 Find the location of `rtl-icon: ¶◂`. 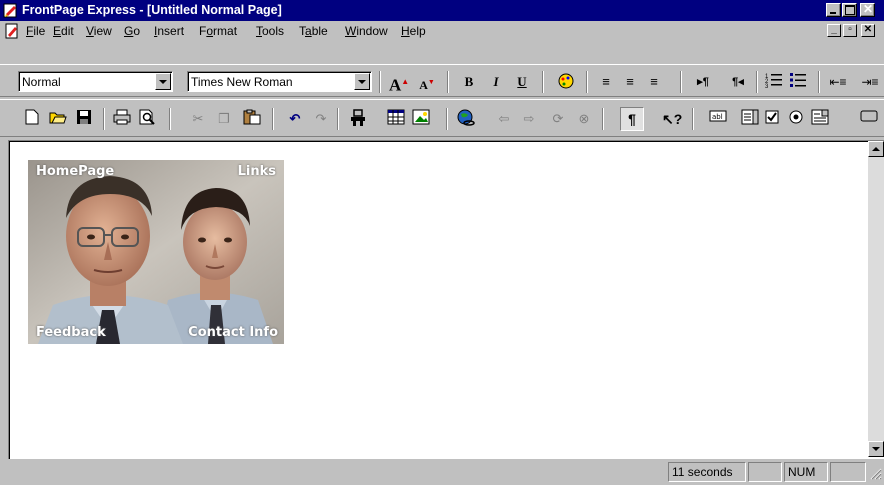

rtl-icon: ¶◂ is located at coordinates (738, 82).